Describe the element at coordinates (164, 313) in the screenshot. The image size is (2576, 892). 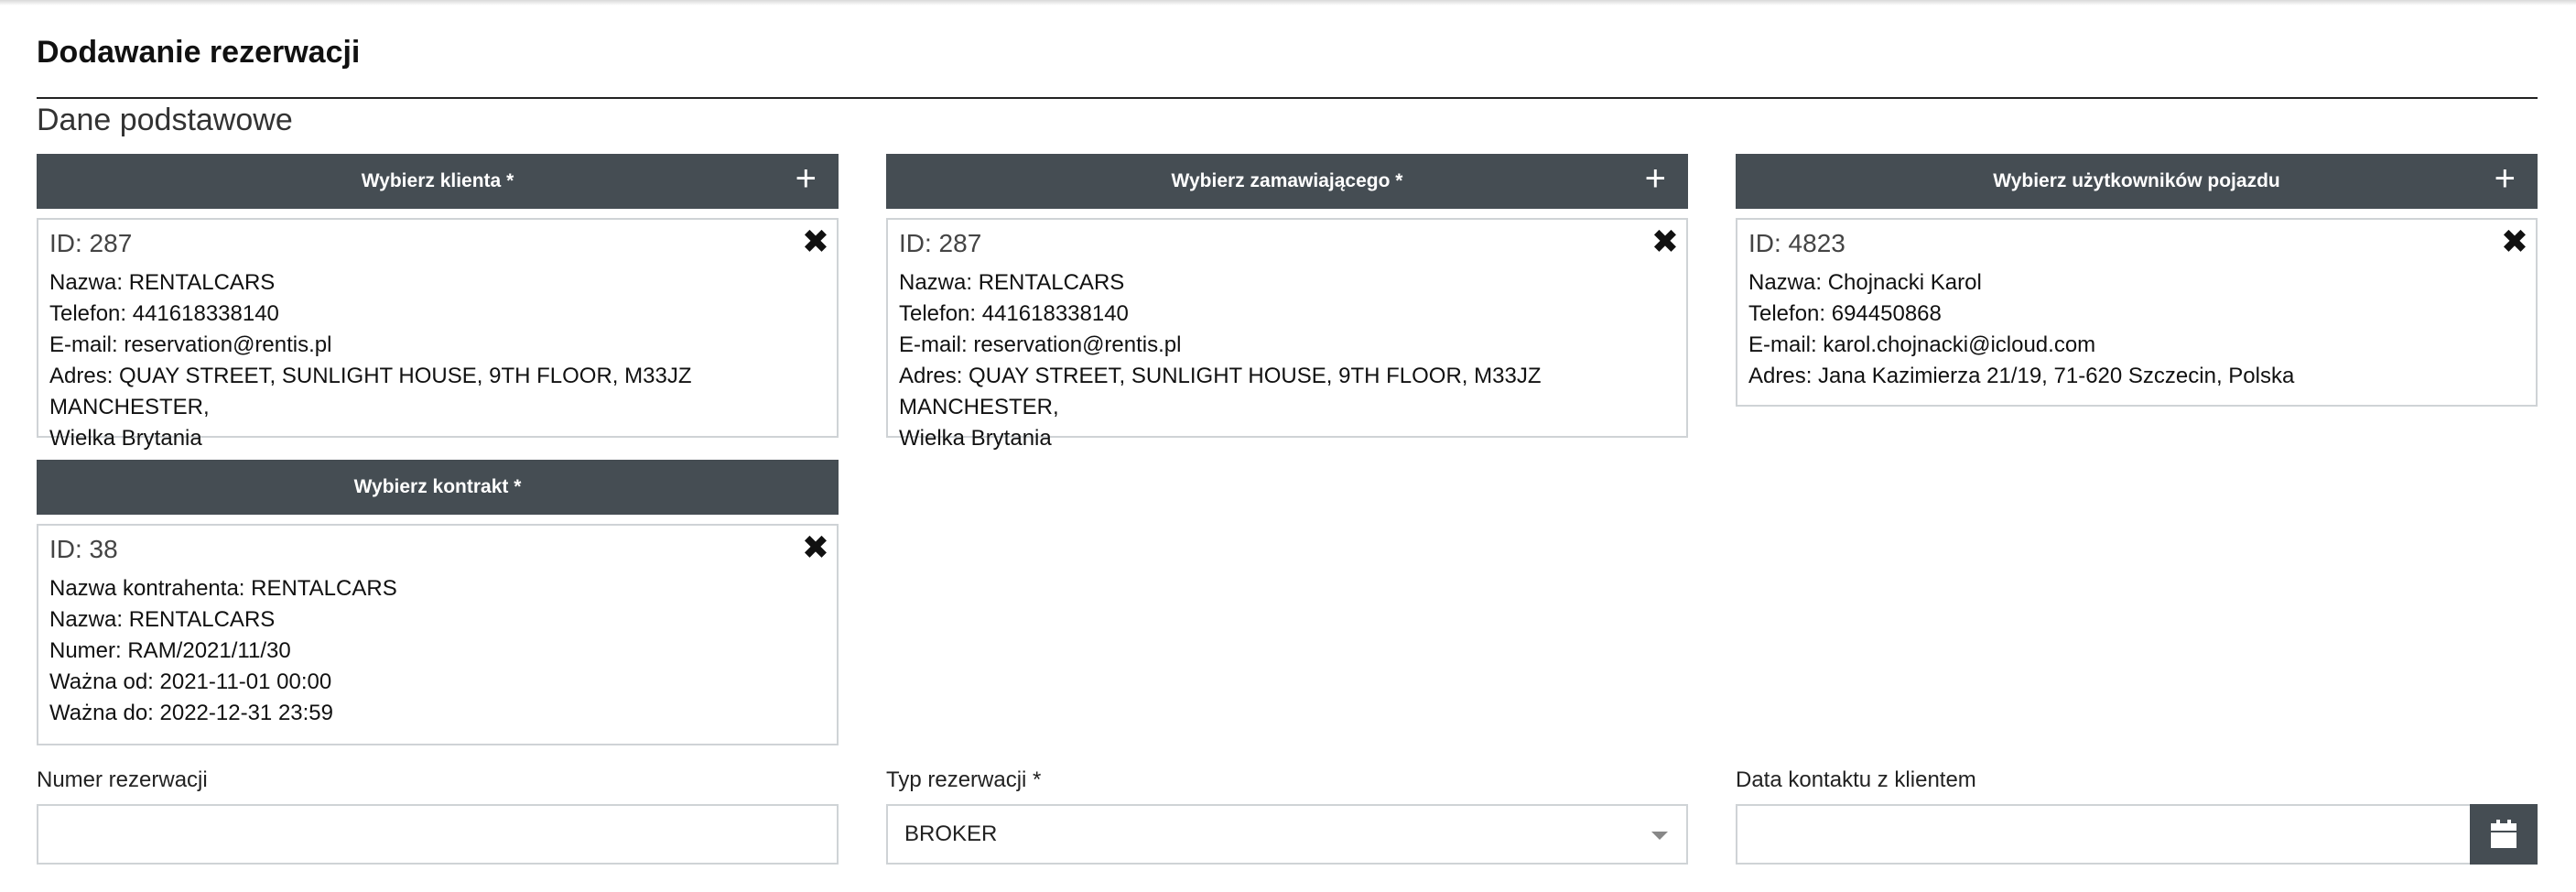
I see `client-phone: Telefon: 441618338140` at that location.